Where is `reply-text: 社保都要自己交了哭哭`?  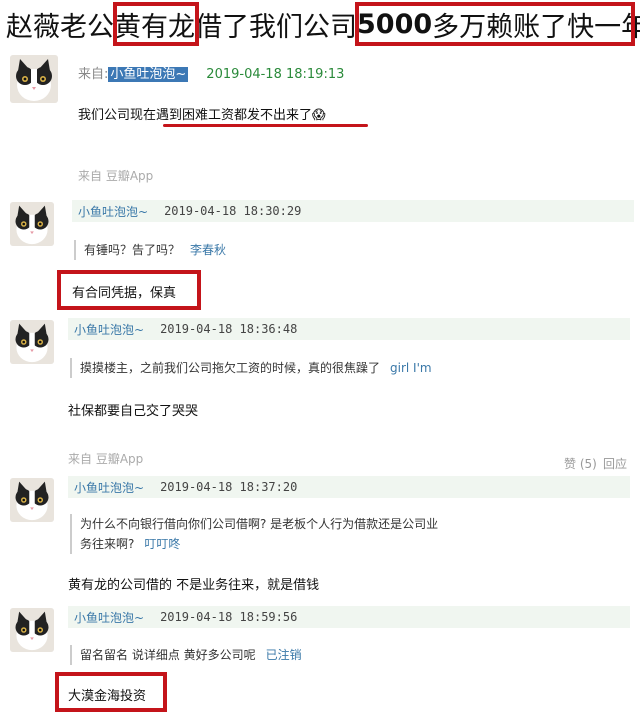
reply-text: 社保都要自己交了哭哭 is located at coordinates (133, 411).